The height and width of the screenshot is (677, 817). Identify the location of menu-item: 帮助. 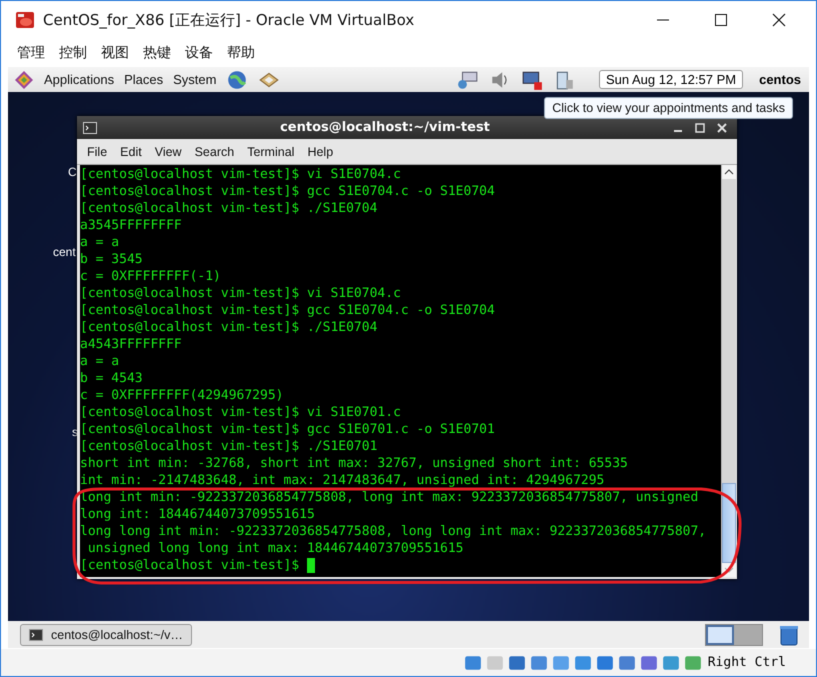
(241, 53).